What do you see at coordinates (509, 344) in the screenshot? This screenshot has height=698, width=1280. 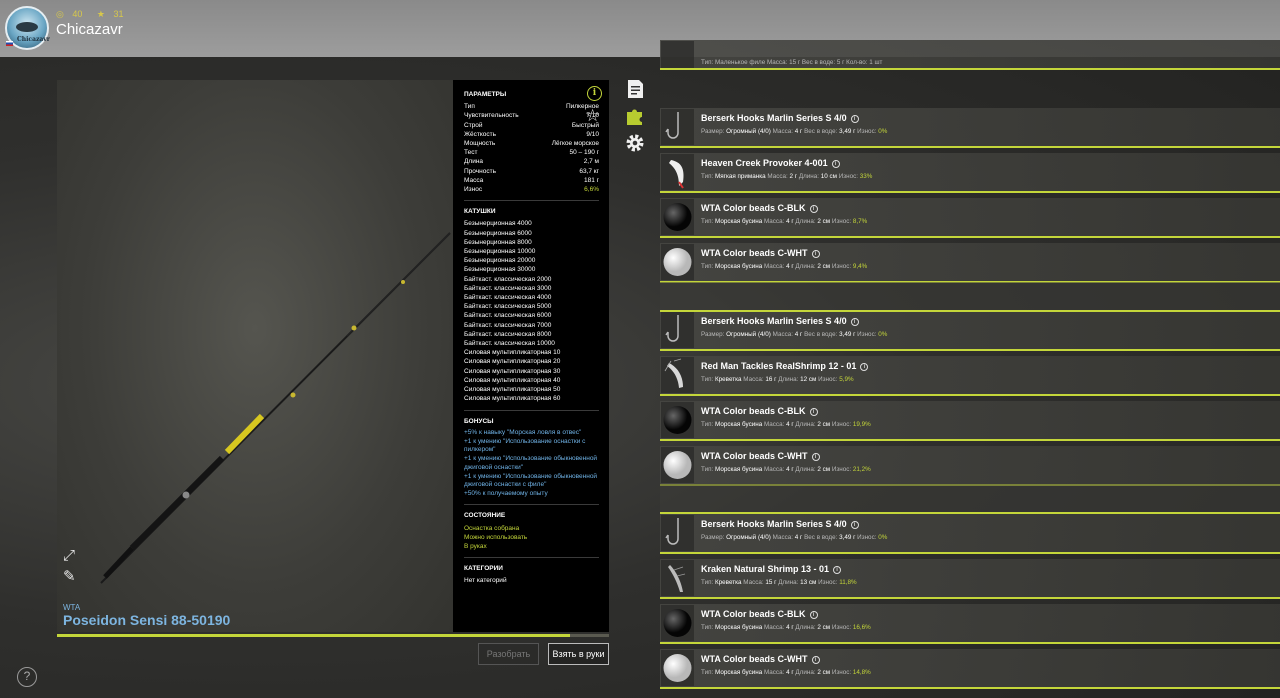 I see `reel-item: Байткаст. классическая 10000` at bounding box center [509, 344].